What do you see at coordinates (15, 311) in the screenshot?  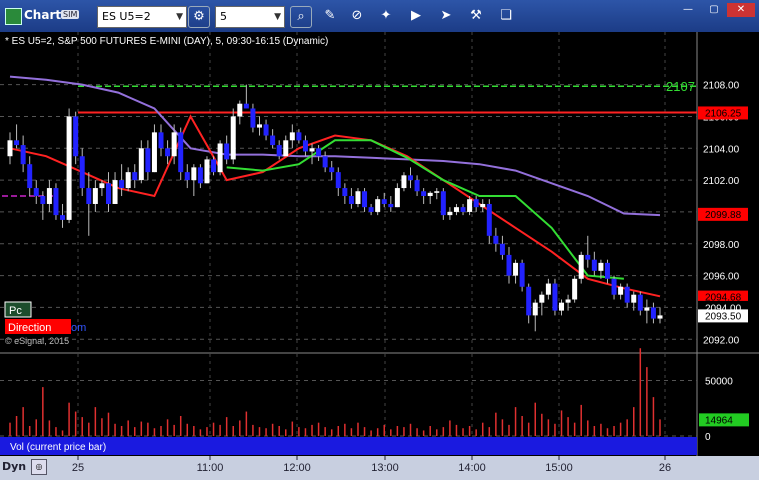 I see `pc-legend-label: Pc` at bounding box center [15, 311].